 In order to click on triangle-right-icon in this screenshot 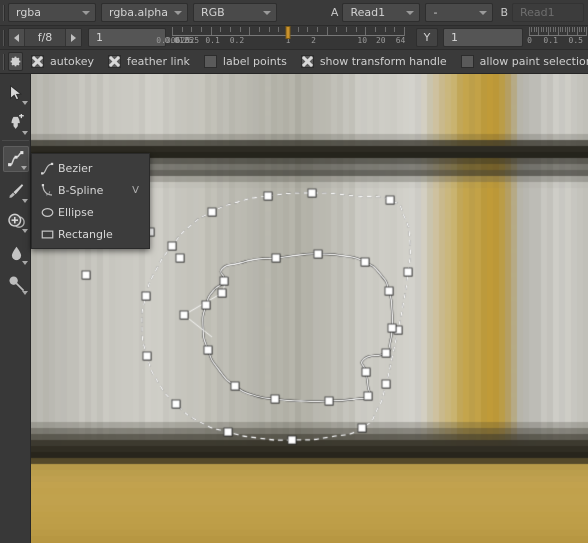, I will do `click(73, 37)`.